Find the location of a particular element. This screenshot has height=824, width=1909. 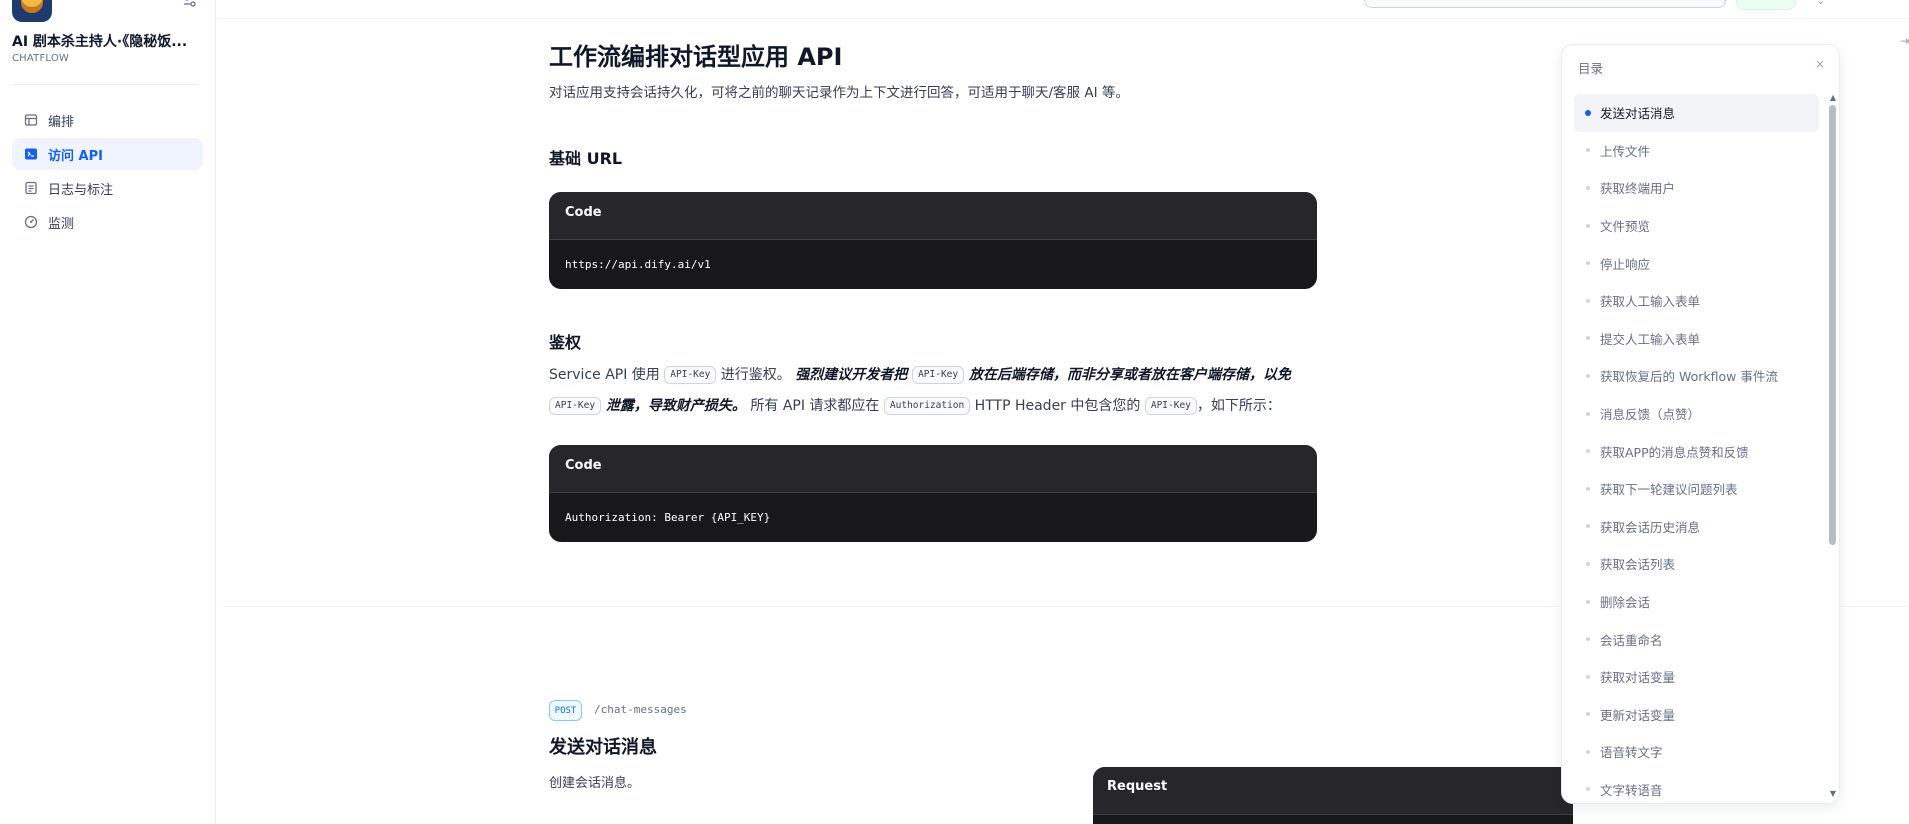

app-settings-icon is located at coordinates (191, 5).